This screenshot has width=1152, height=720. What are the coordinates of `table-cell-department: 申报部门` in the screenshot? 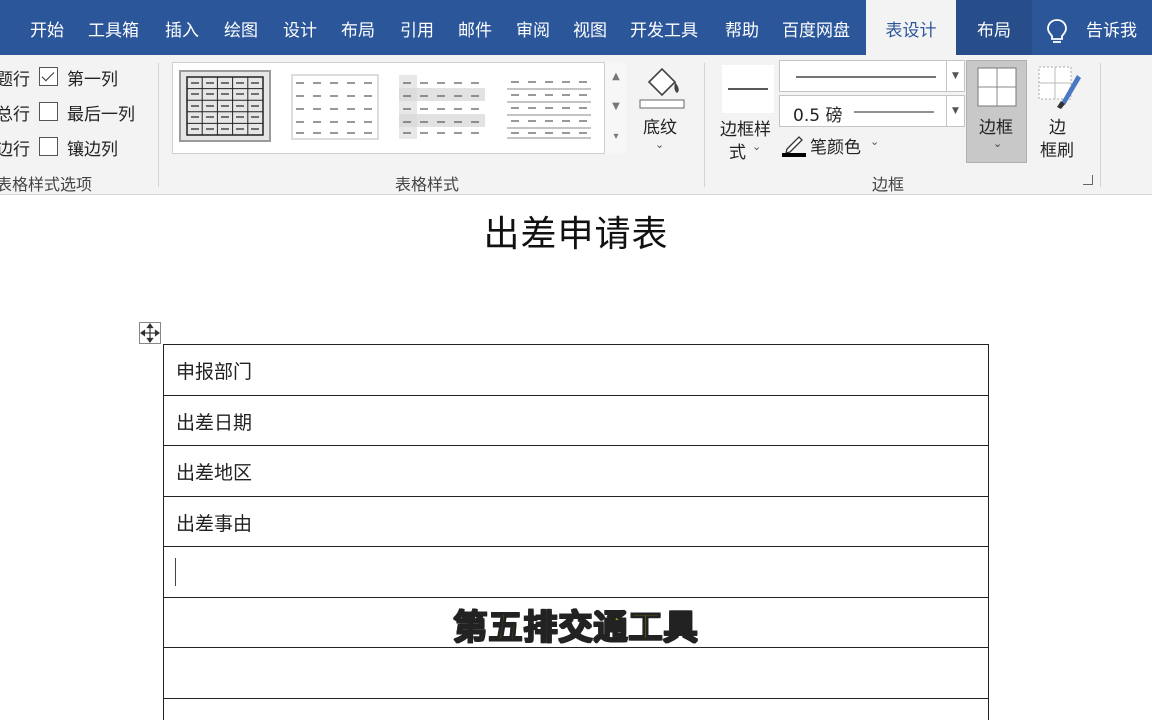 It's located at (214, 370).